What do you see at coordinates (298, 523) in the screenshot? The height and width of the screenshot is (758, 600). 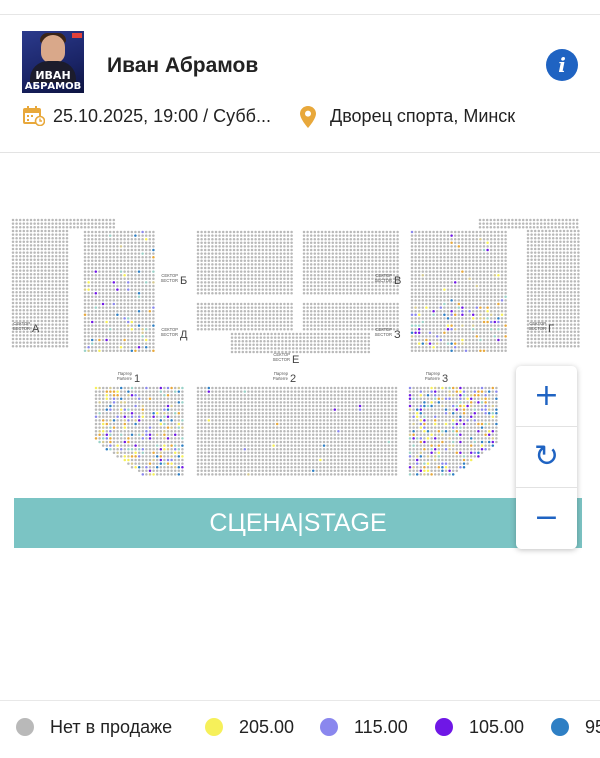 I see `stage-label: СЦЕНА|STAGE` at bounding box center [298, 523].